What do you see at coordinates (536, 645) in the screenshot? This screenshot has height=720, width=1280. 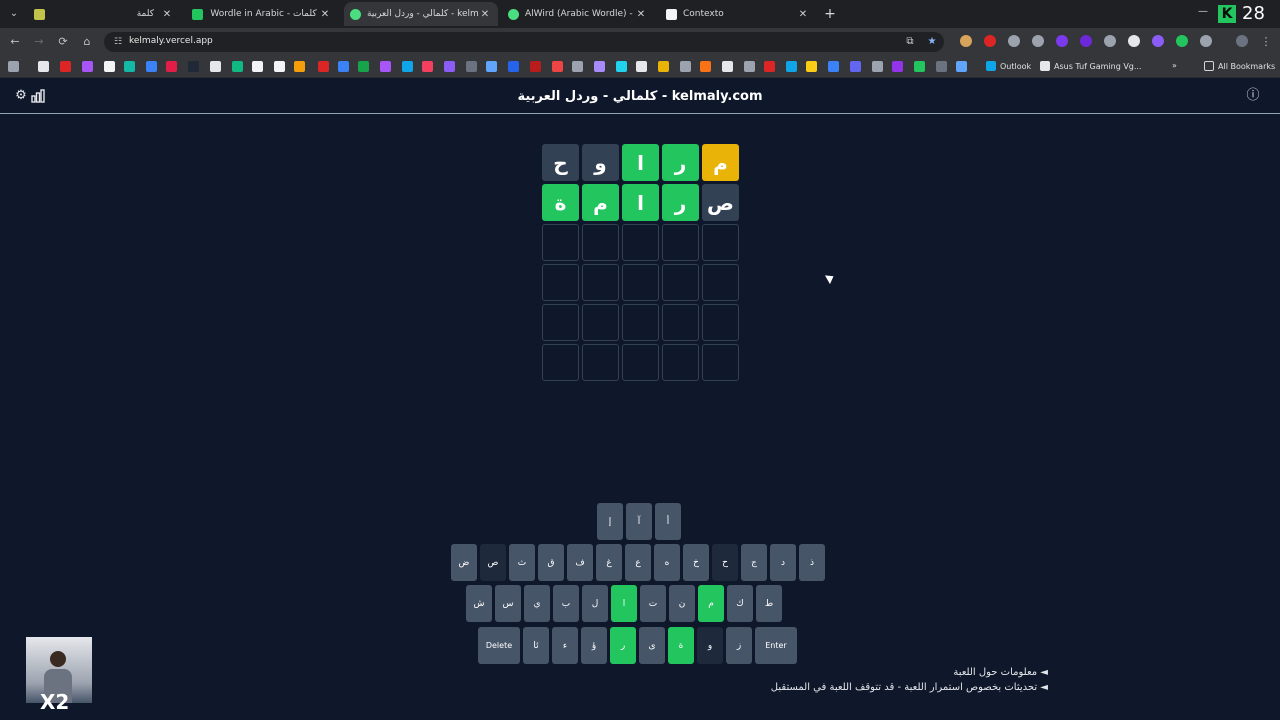 I see `key-letter: ئا` at bounding box center [536, 645].